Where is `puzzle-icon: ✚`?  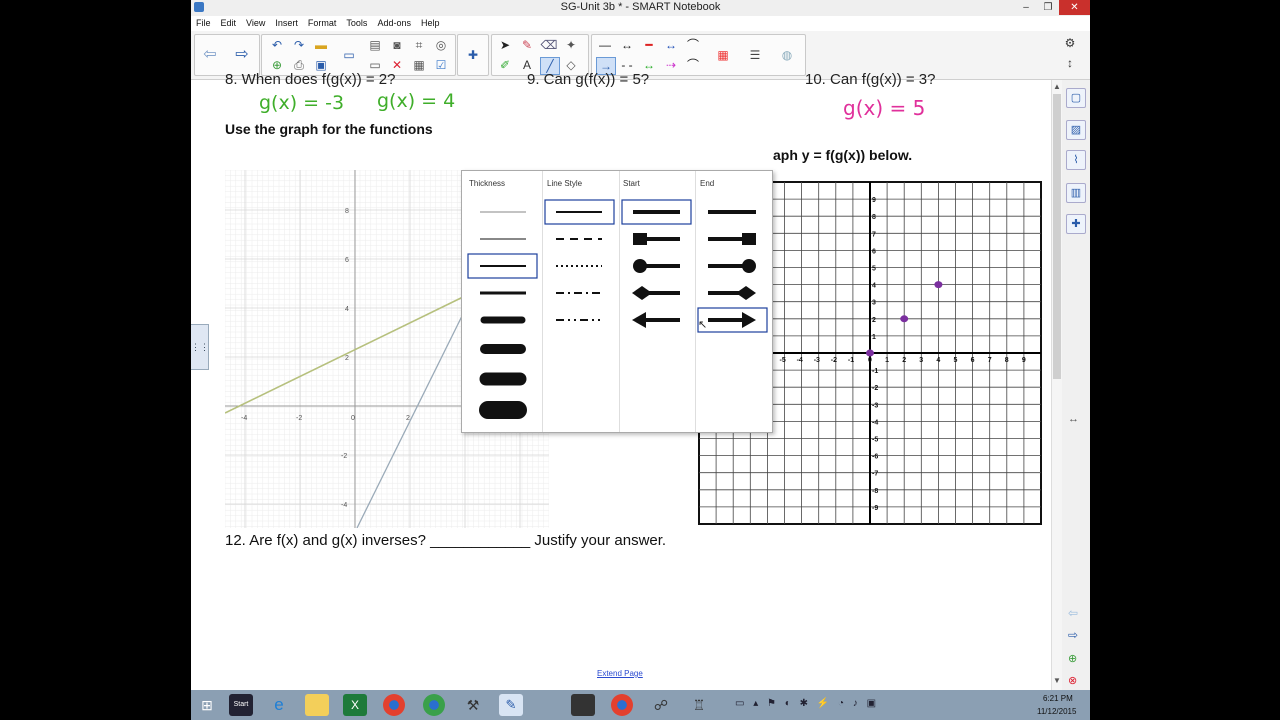
puzzle-icon: ✚ is located at coordinates (473, 55).